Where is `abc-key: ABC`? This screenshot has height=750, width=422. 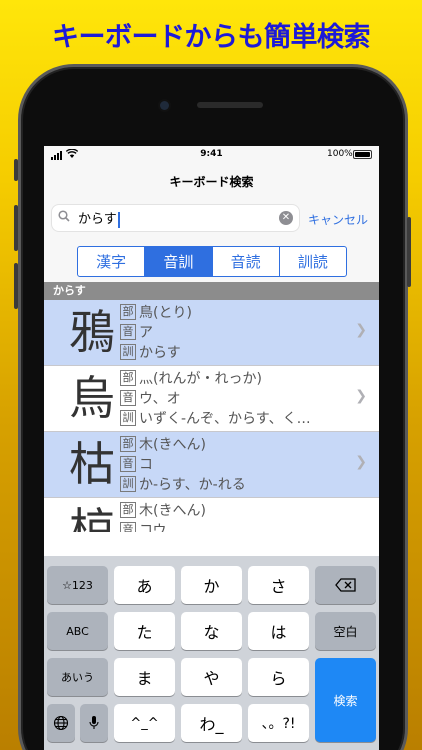
abc-key: ABC is located at coordinates (77, 631).